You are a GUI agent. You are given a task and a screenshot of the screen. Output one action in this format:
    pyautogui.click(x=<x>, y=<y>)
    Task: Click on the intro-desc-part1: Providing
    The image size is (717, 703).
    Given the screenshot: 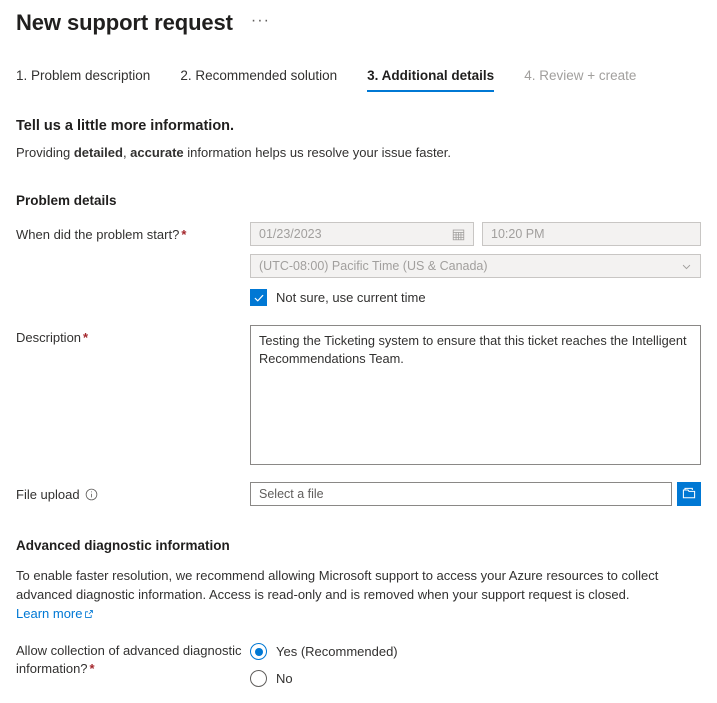 What is the action you would take?
    pyautogui.click(x=45, y=152)
    